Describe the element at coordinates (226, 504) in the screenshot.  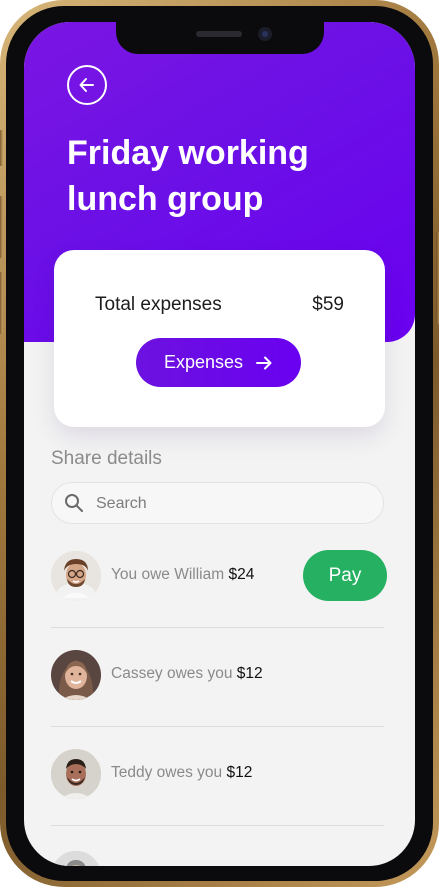
I see `search-input` at that location.